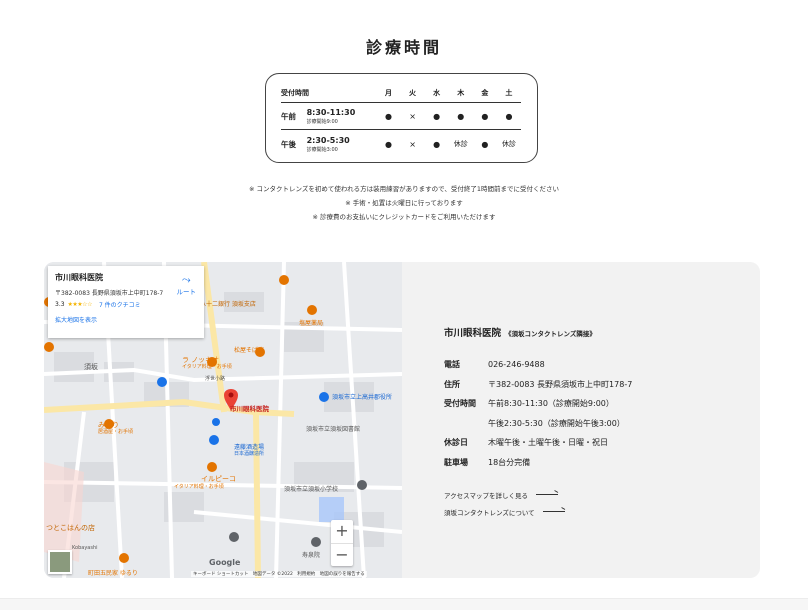 The width and height of the screenshot is (808, 610). What do you see at coordinates (249, 454) in the screenshot?
I see `map-label-izakaya-sub: 日本酒醸造所` at bounding box center [249, 454].